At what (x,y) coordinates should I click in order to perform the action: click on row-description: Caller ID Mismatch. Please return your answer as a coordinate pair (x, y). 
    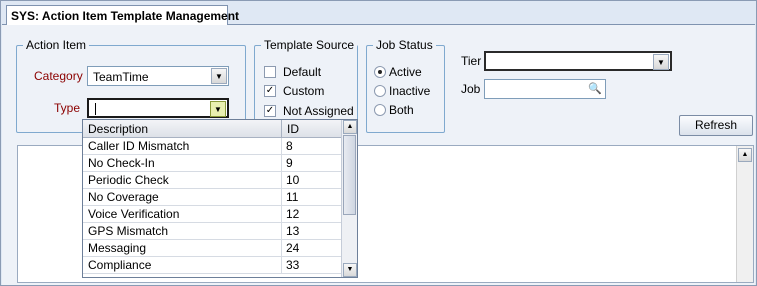
    Looking at the image, I should click on (139, 146).